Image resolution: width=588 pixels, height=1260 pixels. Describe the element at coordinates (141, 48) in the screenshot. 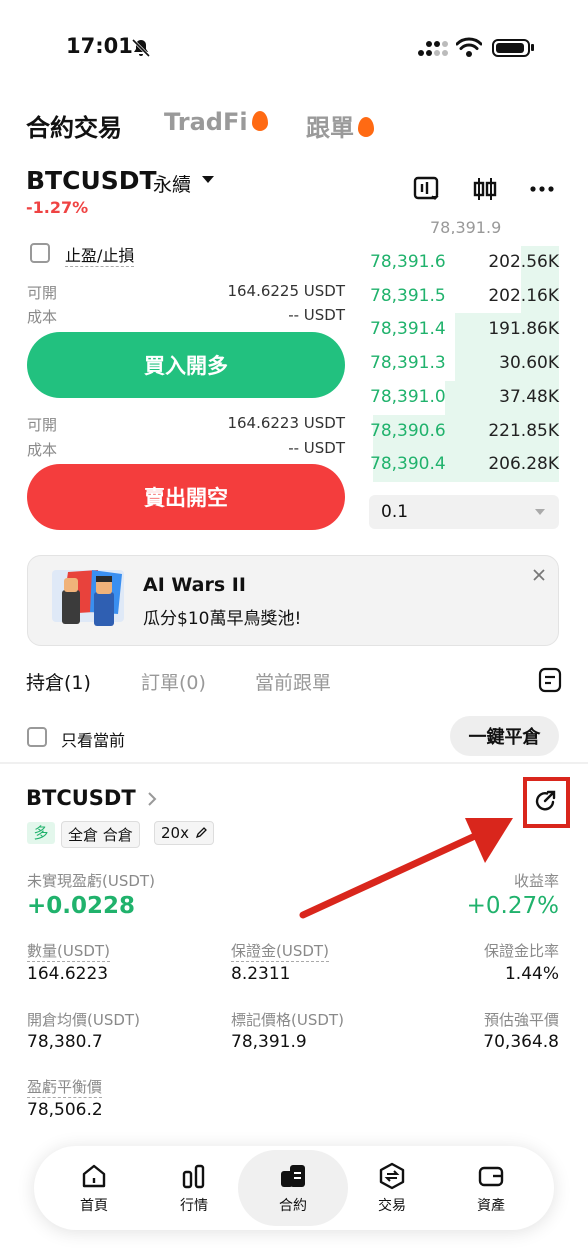

I see `bell-muted-icon` at that location.